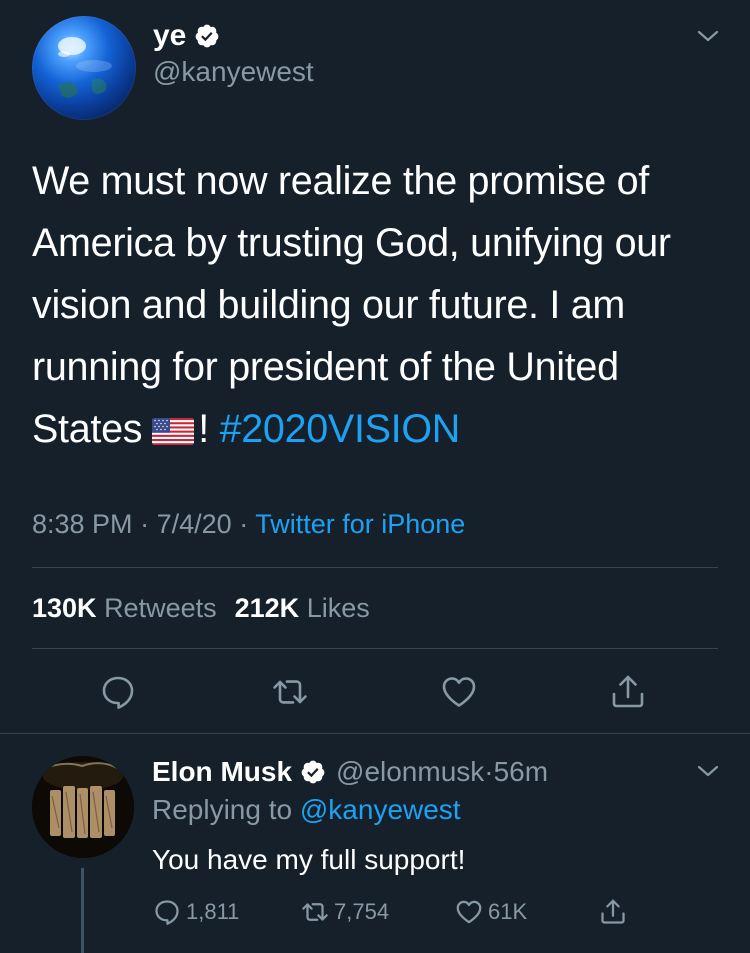 The image size is (750, 953). Describe the element at coordinates (410, 772) in the screenshot. I see `reply-author-handle: @elonmusk` at that location.